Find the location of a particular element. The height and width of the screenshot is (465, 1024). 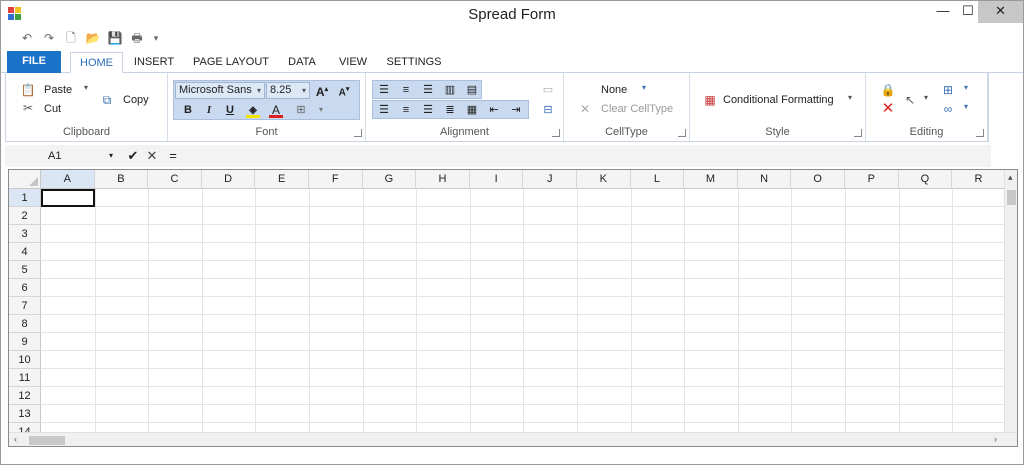

find-binoculars-icon: ∞ is located at coordinates (948, 109).